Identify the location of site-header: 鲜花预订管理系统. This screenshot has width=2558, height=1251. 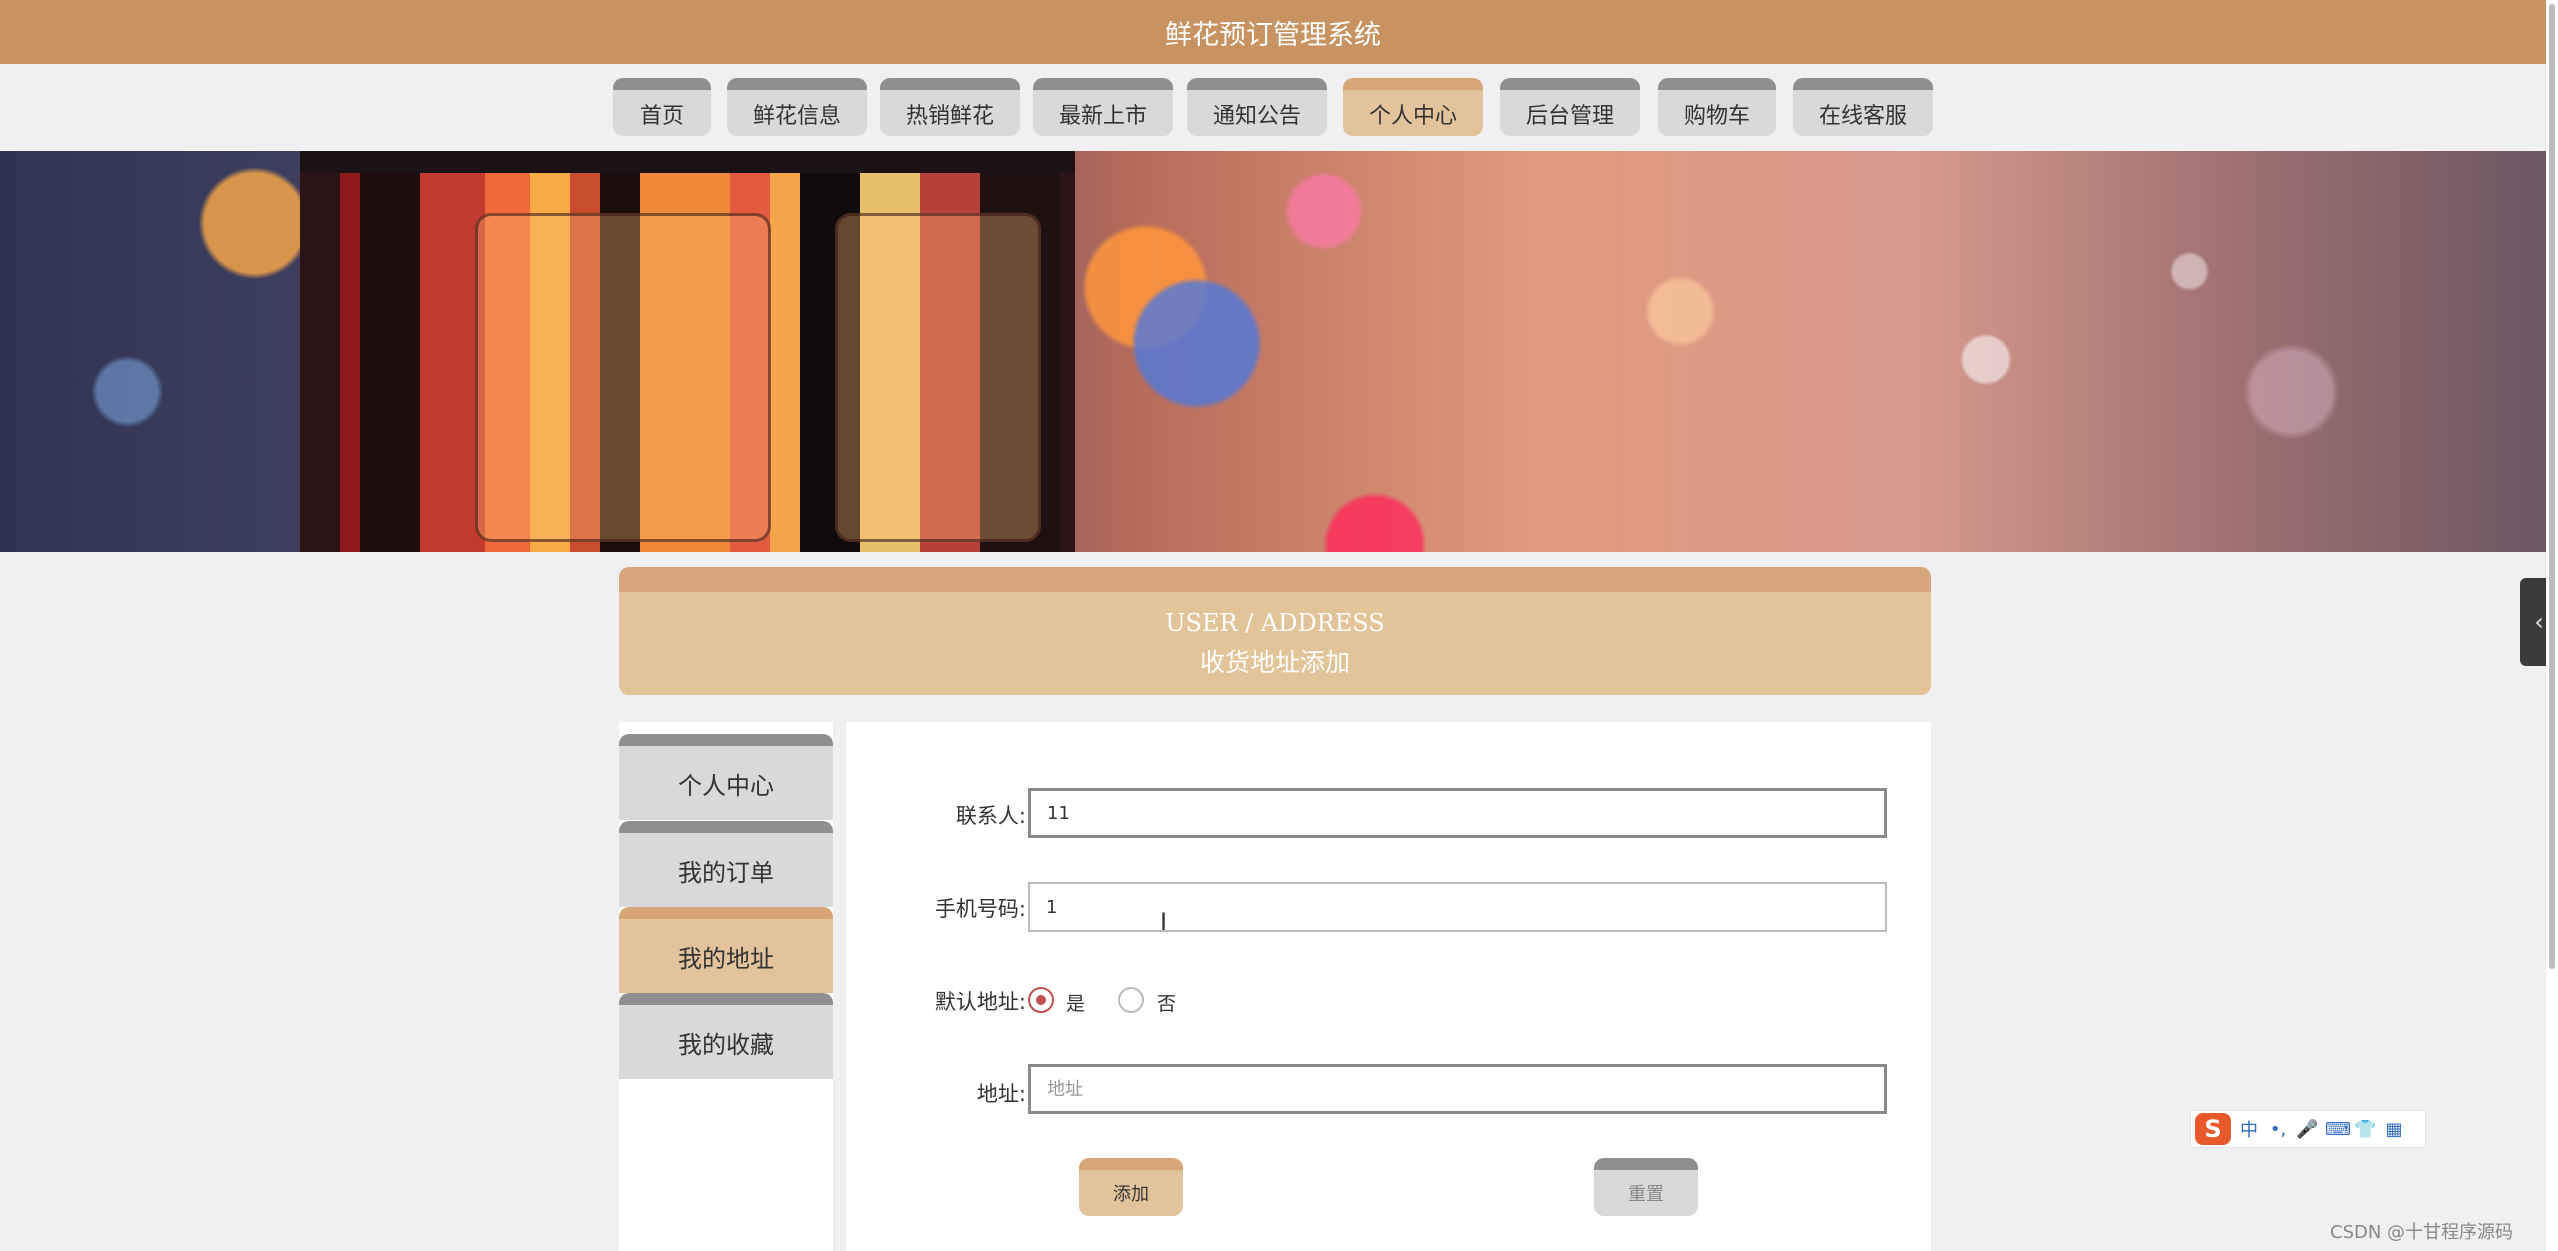
(1273, 32).